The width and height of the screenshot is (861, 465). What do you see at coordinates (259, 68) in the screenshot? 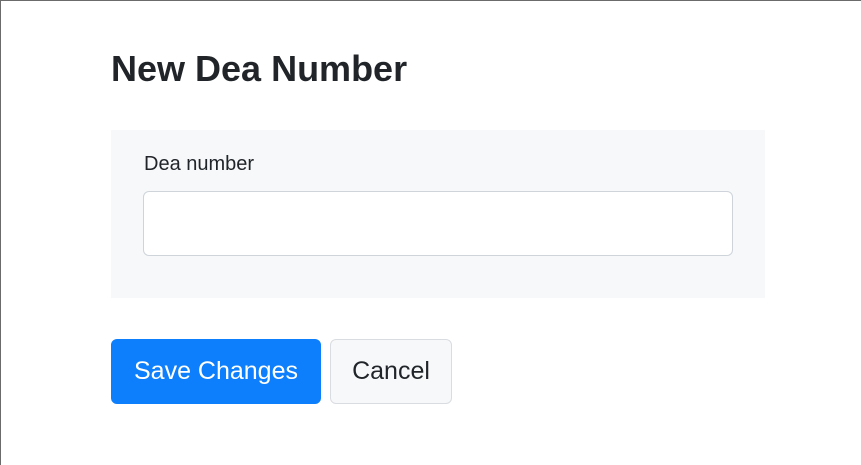
I see `page-title: New Dea Number` at bounding box center [259, 68].